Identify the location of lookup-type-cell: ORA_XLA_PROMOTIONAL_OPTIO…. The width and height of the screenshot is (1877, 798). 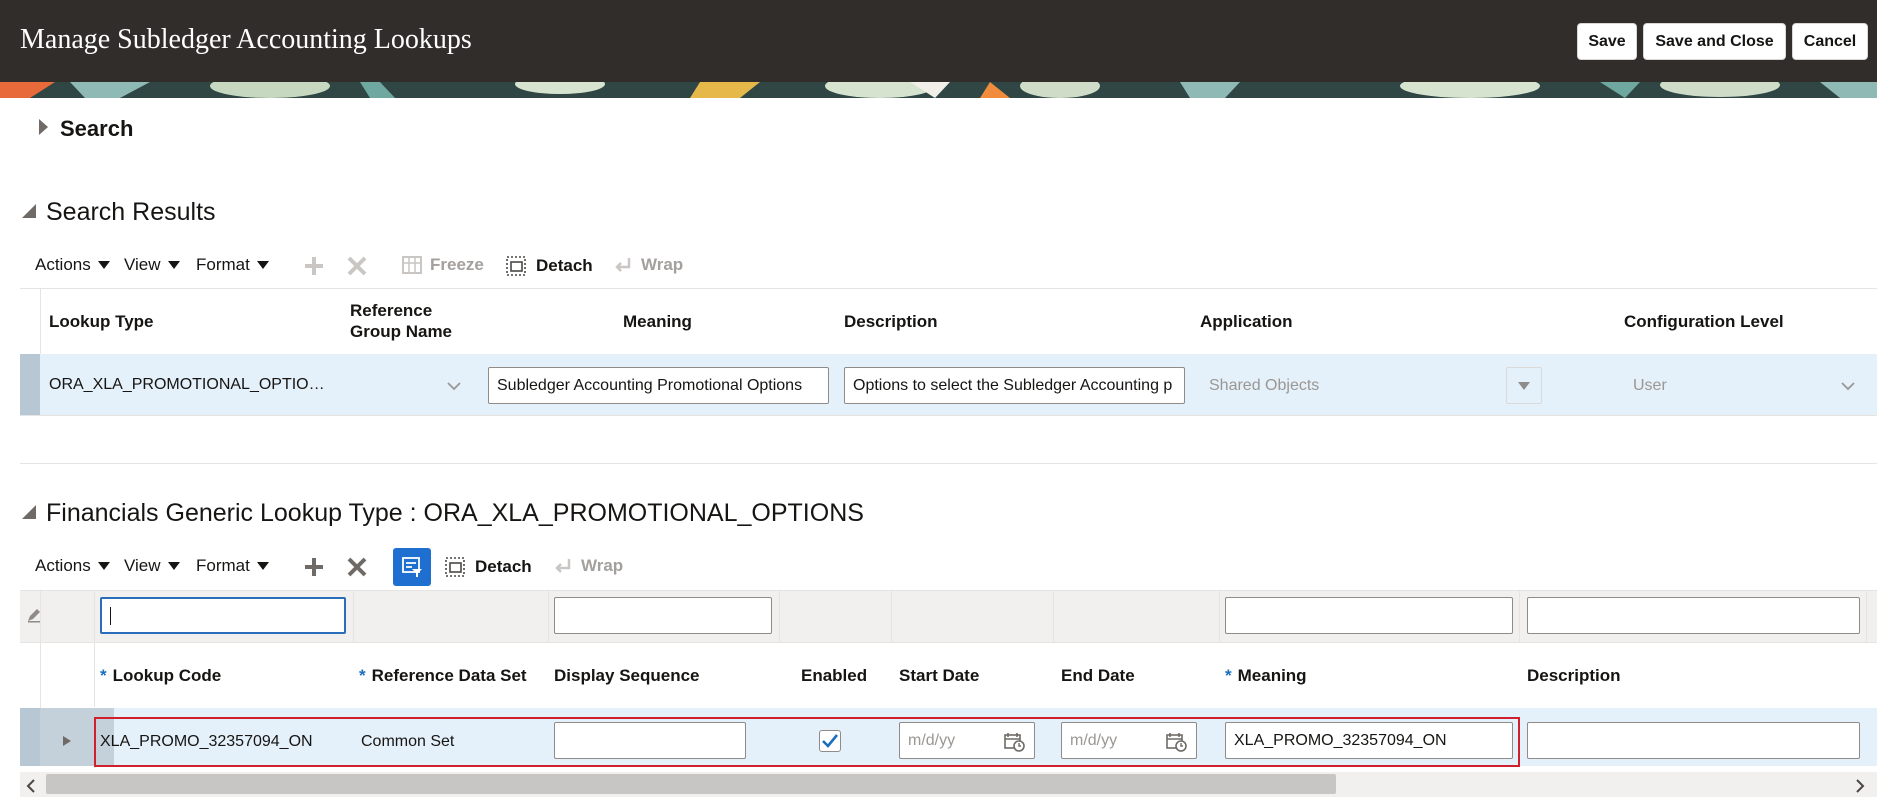
(187, 384).